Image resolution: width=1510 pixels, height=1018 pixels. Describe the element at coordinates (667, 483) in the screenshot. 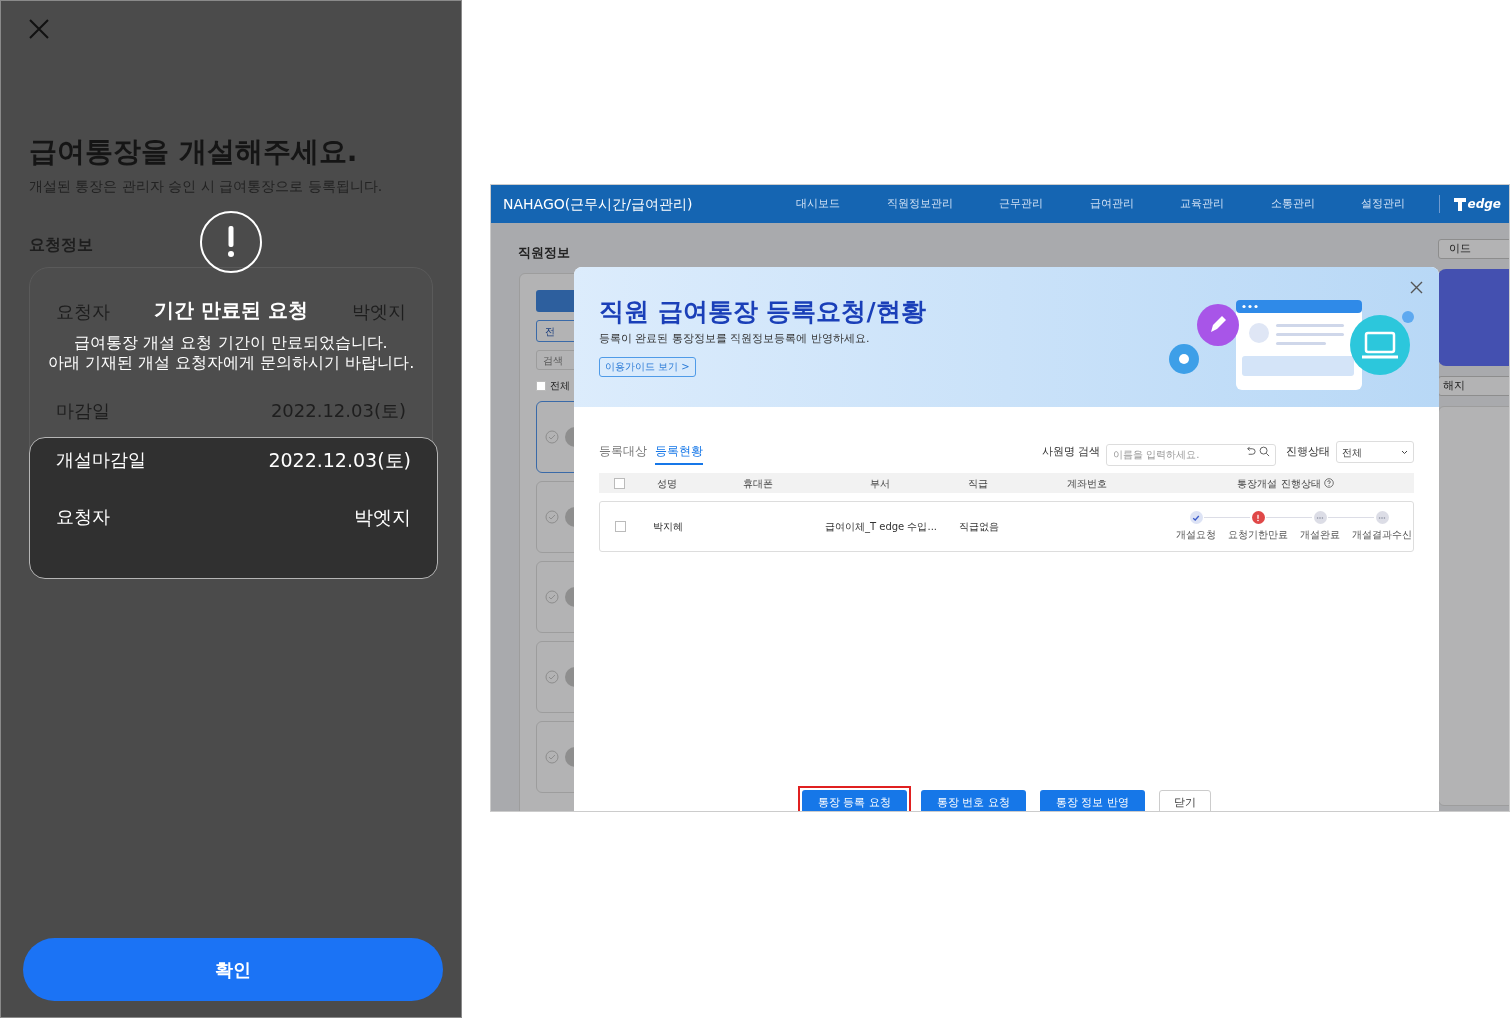

I see `column-header: 성명` at that location.